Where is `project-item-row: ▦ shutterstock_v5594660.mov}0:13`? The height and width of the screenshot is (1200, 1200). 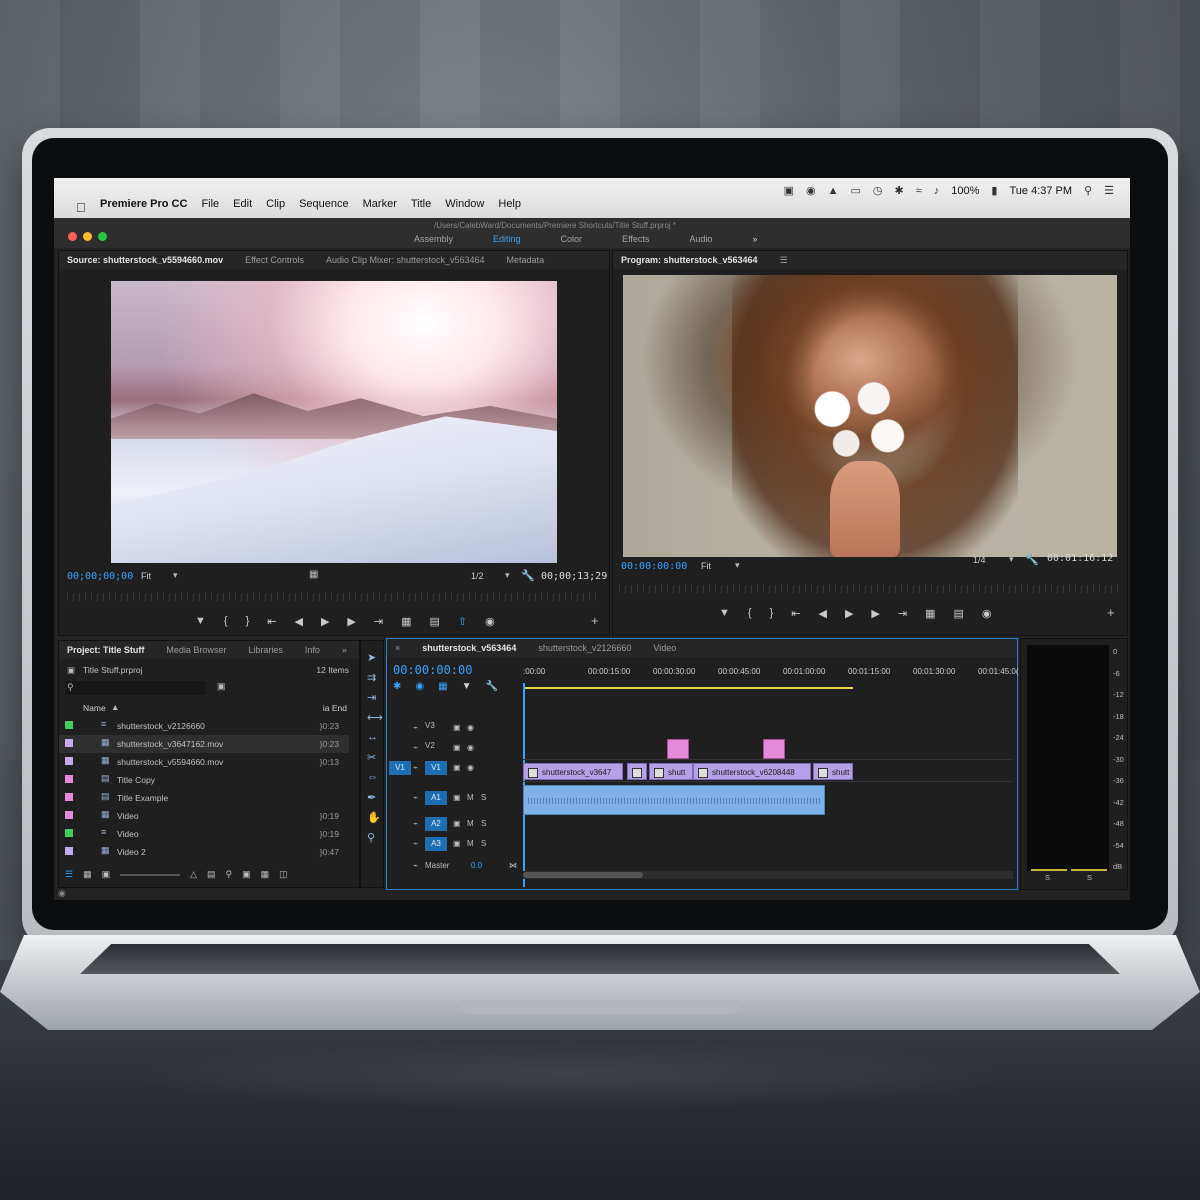 project-item-row: ▦ shutterstock_v5594660.mov}0:13 is located at coordinates (204, 762).